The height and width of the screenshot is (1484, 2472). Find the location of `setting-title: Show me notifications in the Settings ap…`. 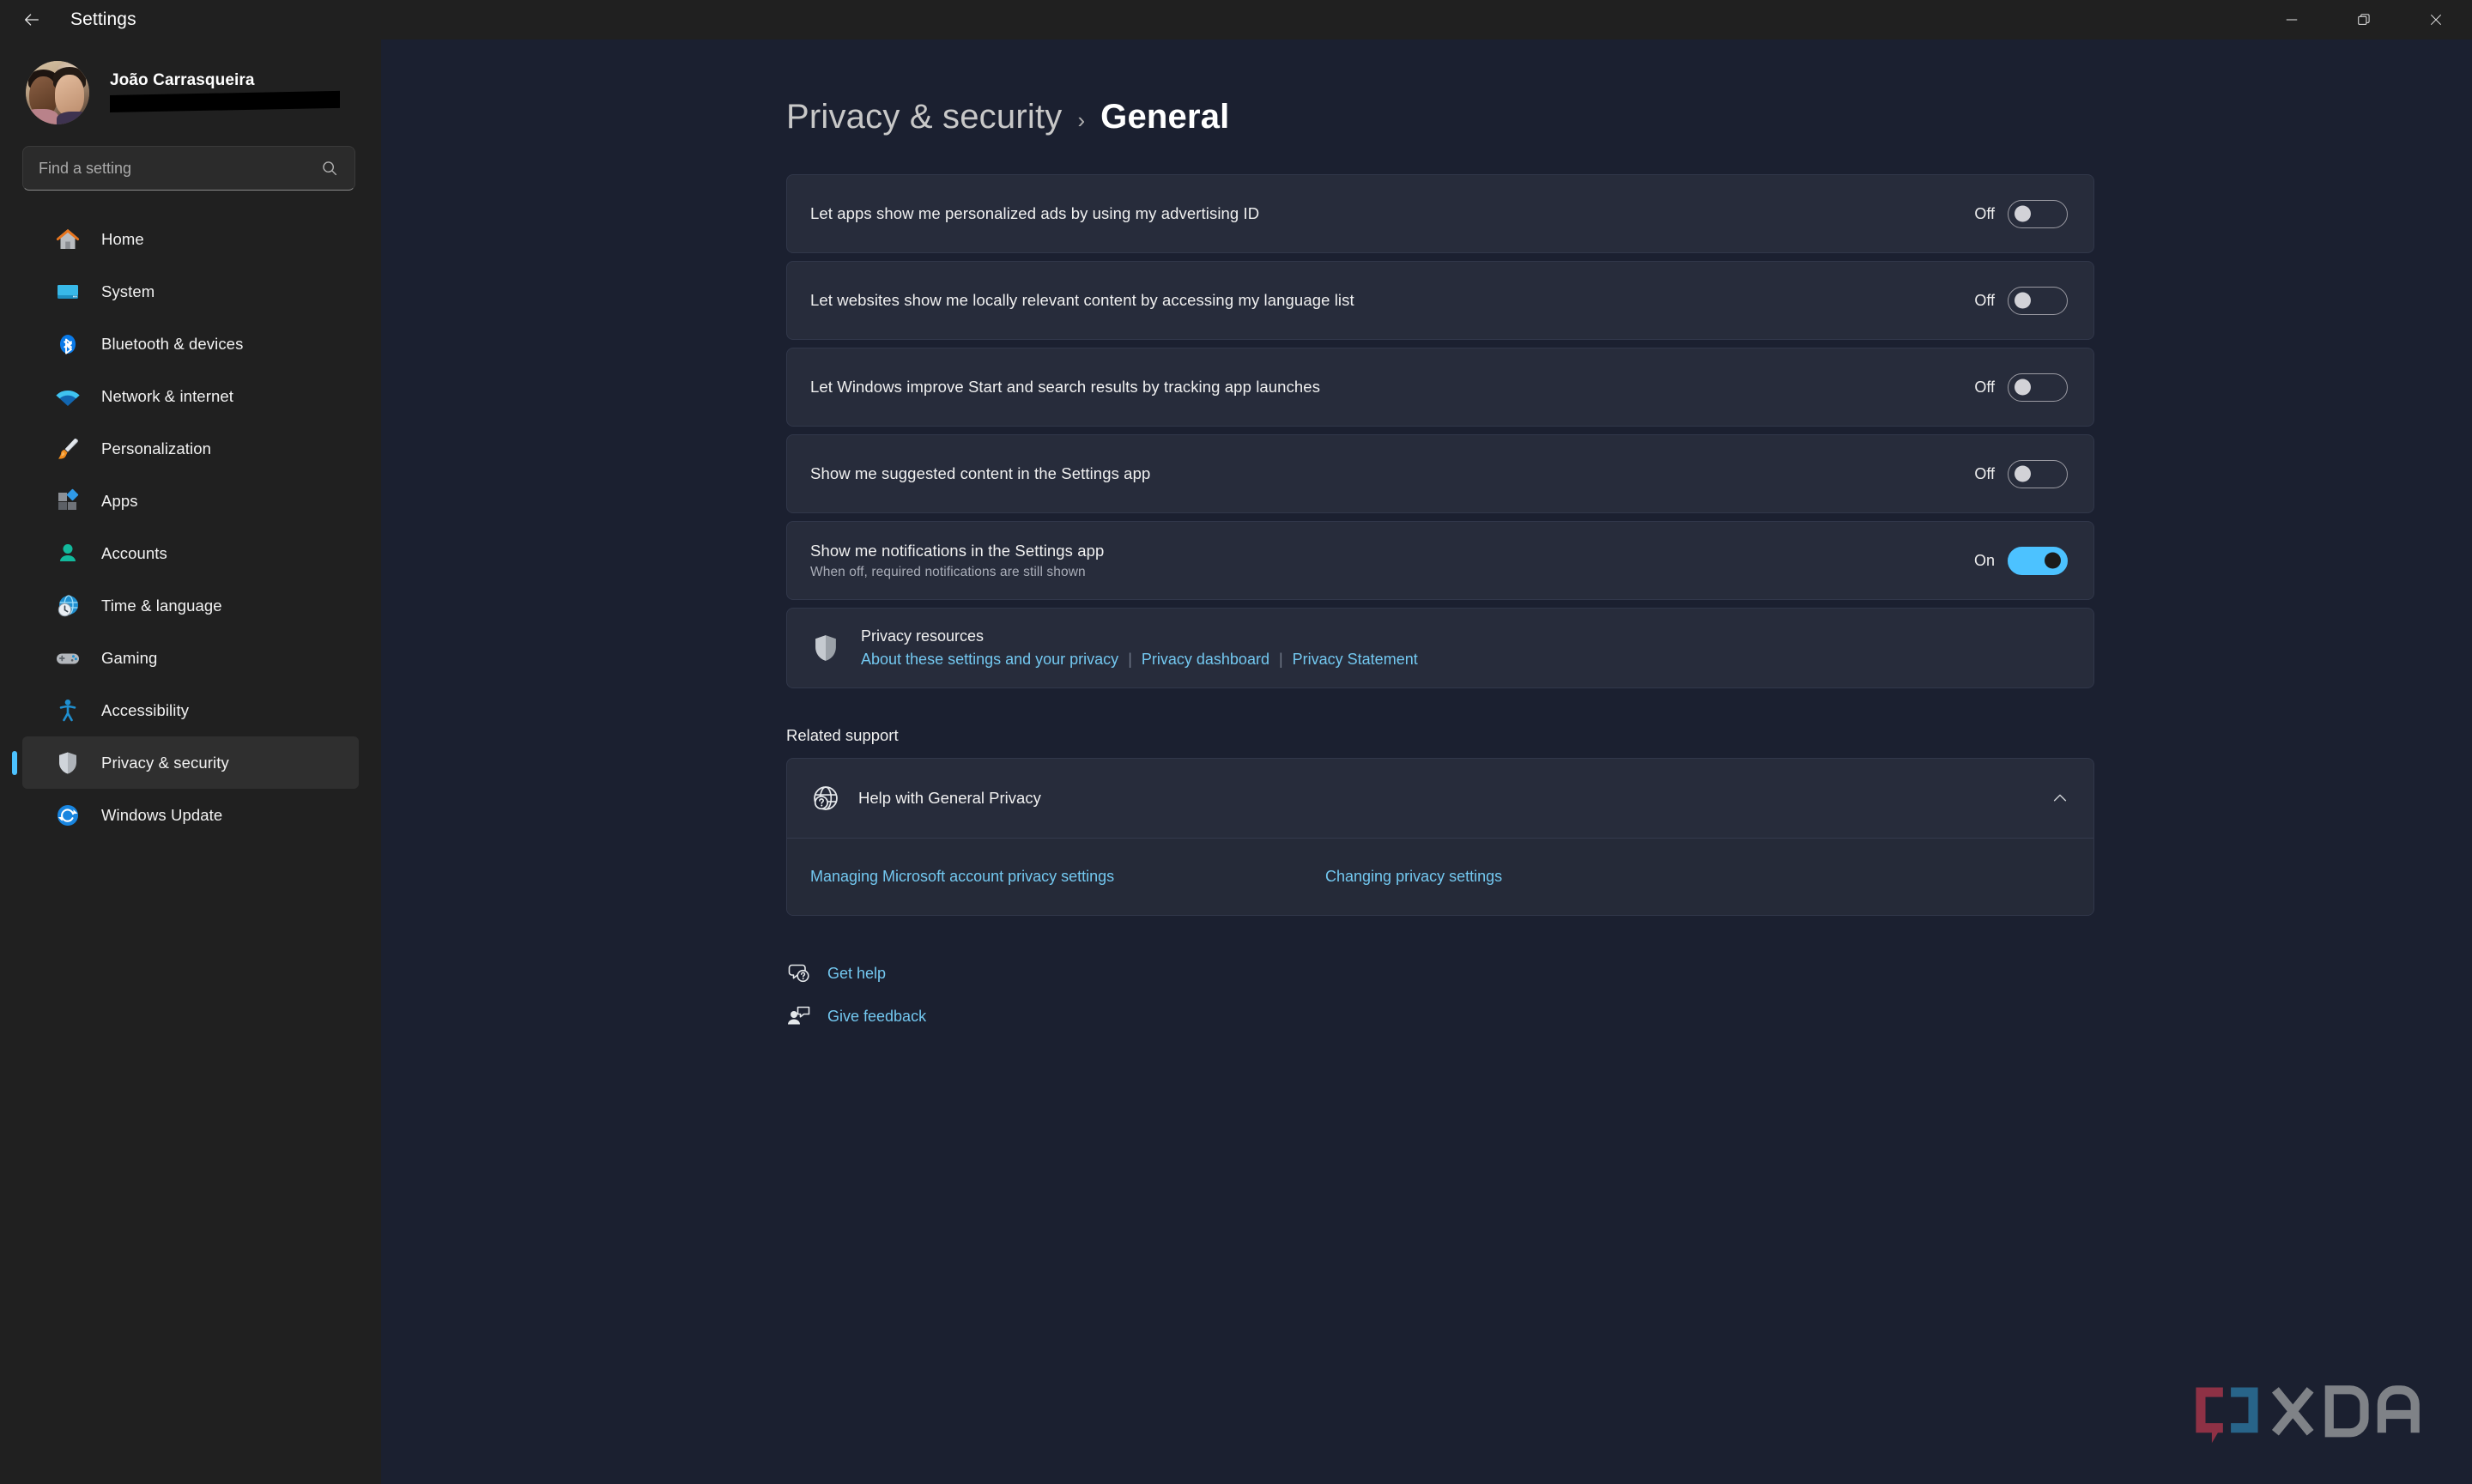

setting-title: Show me notifications in the Settings ap… is located at coordinates (957, 550).